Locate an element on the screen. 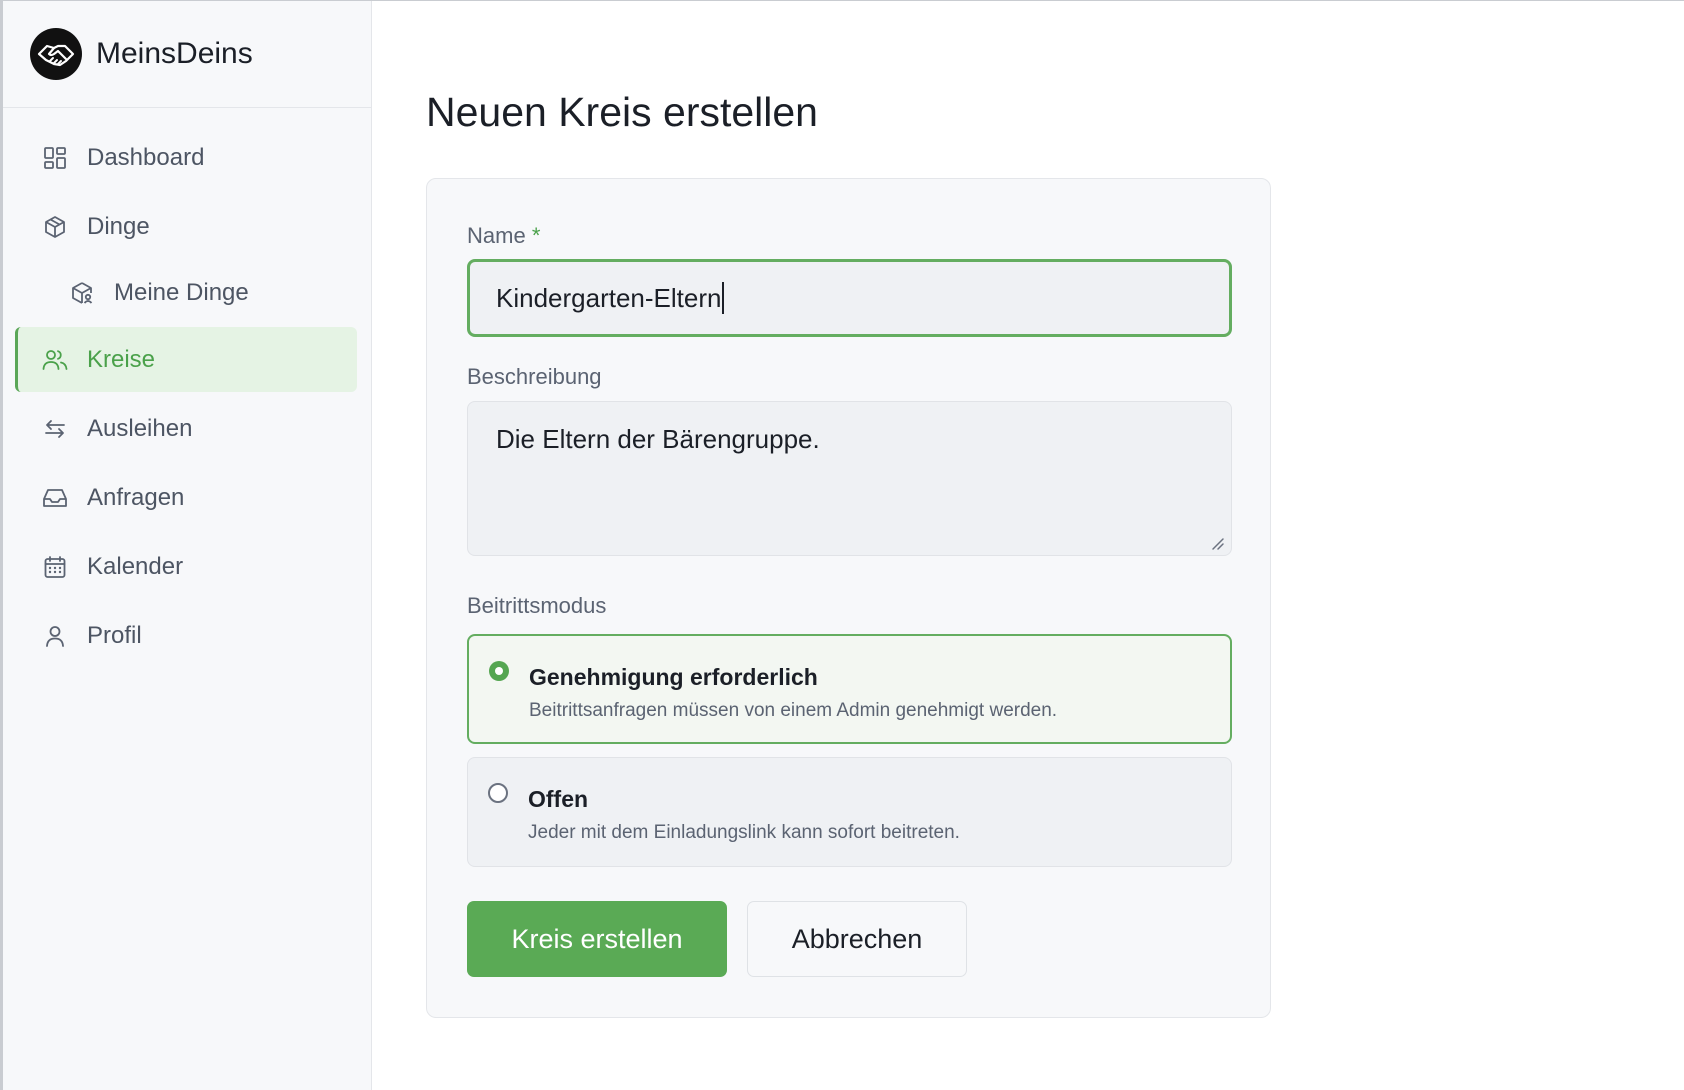 Image resolution: width=1684 pixels, height=1090 pixels. sidebar-item-meine-dinge: Meine Dinge is located at coordinates (186, 293).